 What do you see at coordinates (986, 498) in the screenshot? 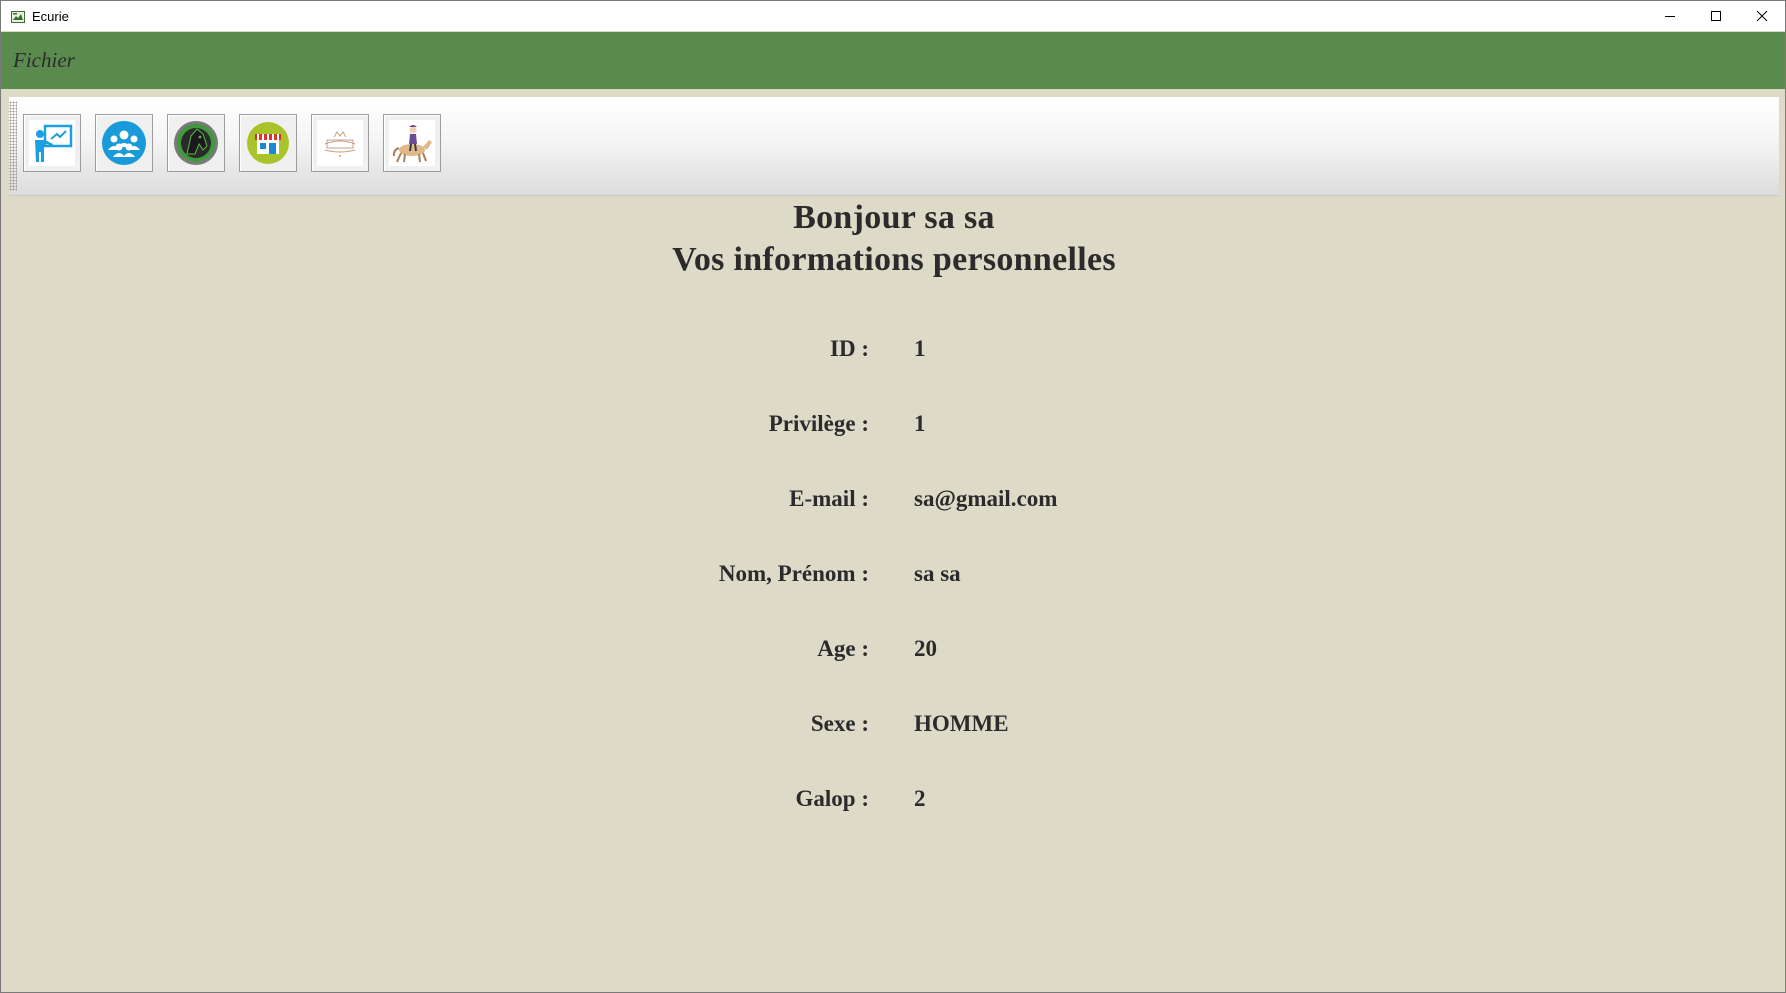
I see `field-value-email: sa@gmail.com` at bounding box center [986, 498].